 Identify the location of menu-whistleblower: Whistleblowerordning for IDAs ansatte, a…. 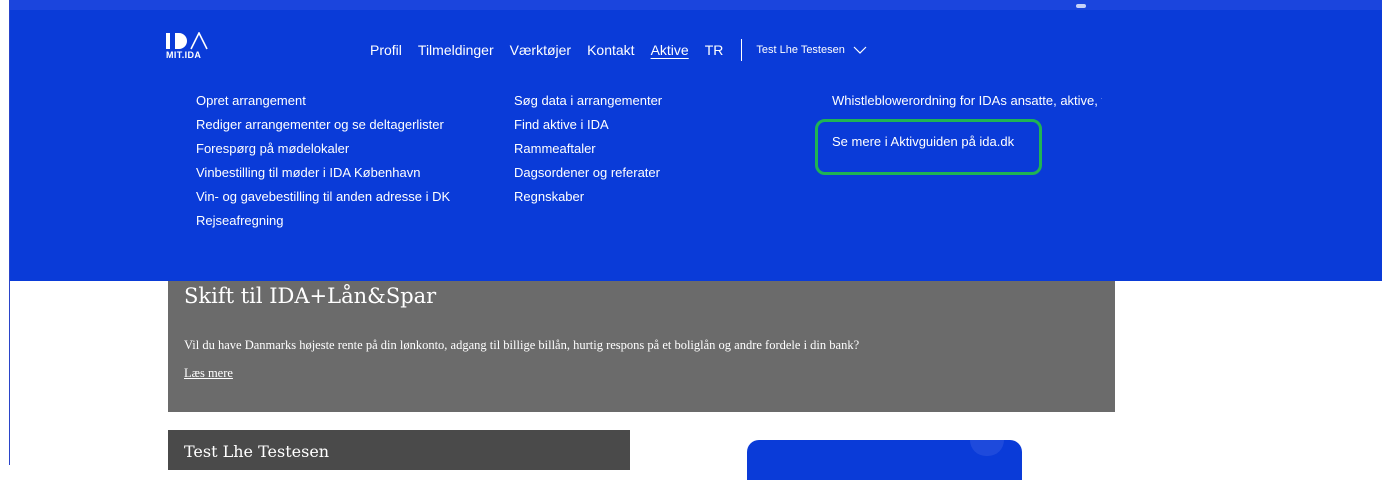
(967, 107).